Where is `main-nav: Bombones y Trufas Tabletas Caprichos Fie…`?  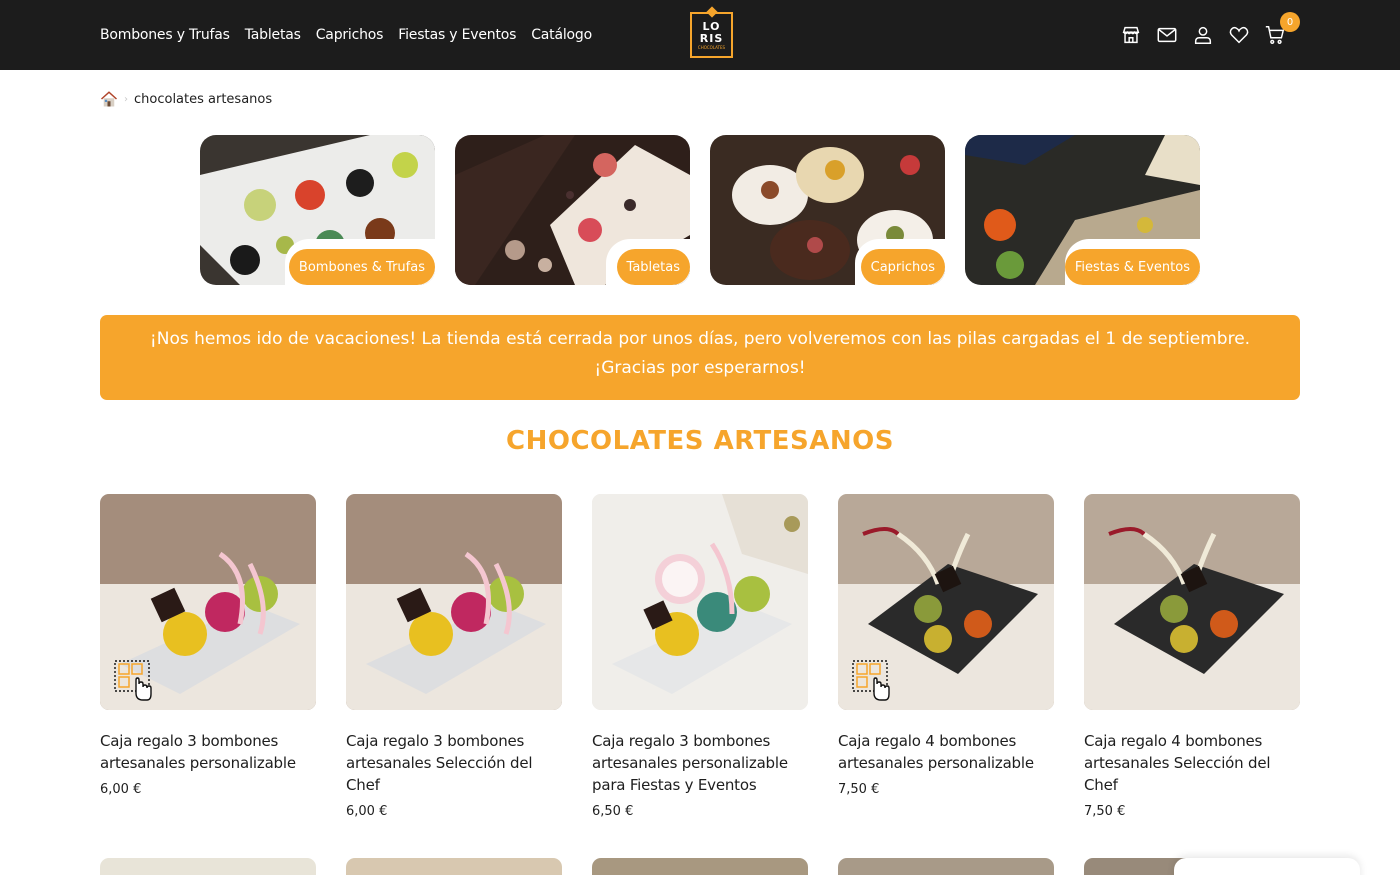 main-nav: Bombones y Trufas Tabletas Caprichos Fie… is located at coordinates (346, 35).